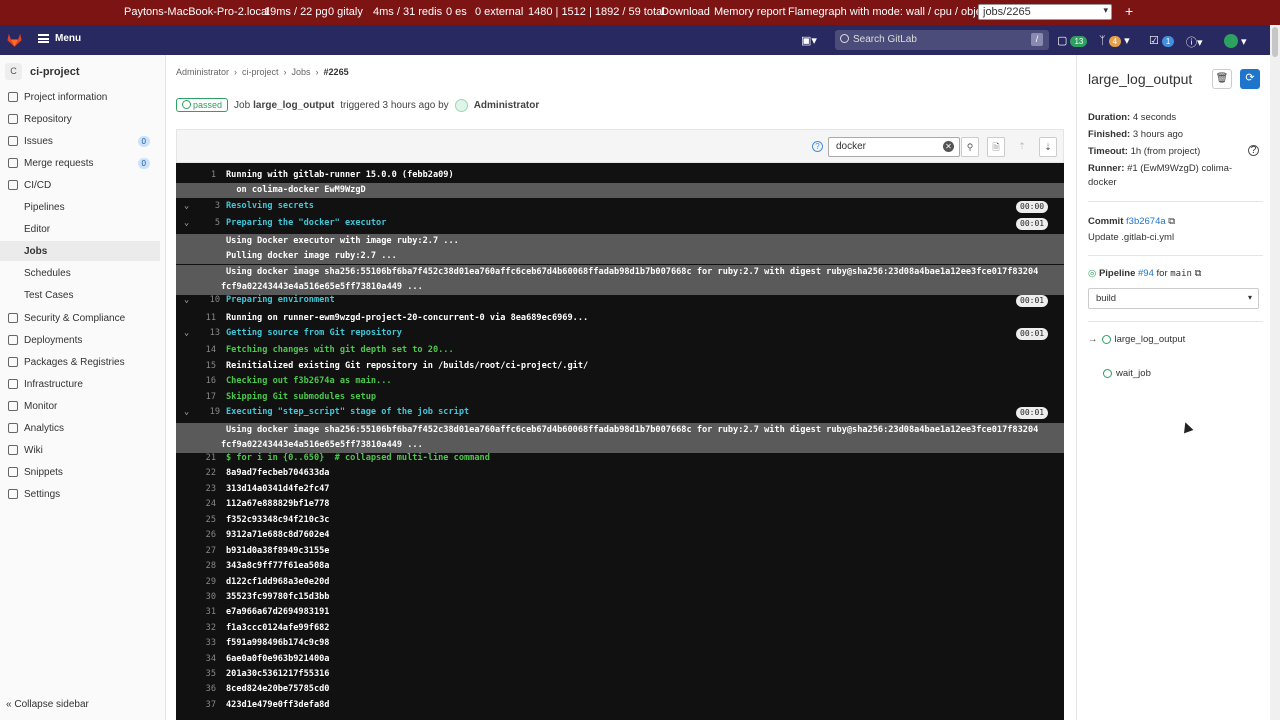 This screenshot has height=720, width=1280. Describe the element at coordinates (80, 251) in the screenshot. I see `sidebar-item-jobs: Jobs` at that location.